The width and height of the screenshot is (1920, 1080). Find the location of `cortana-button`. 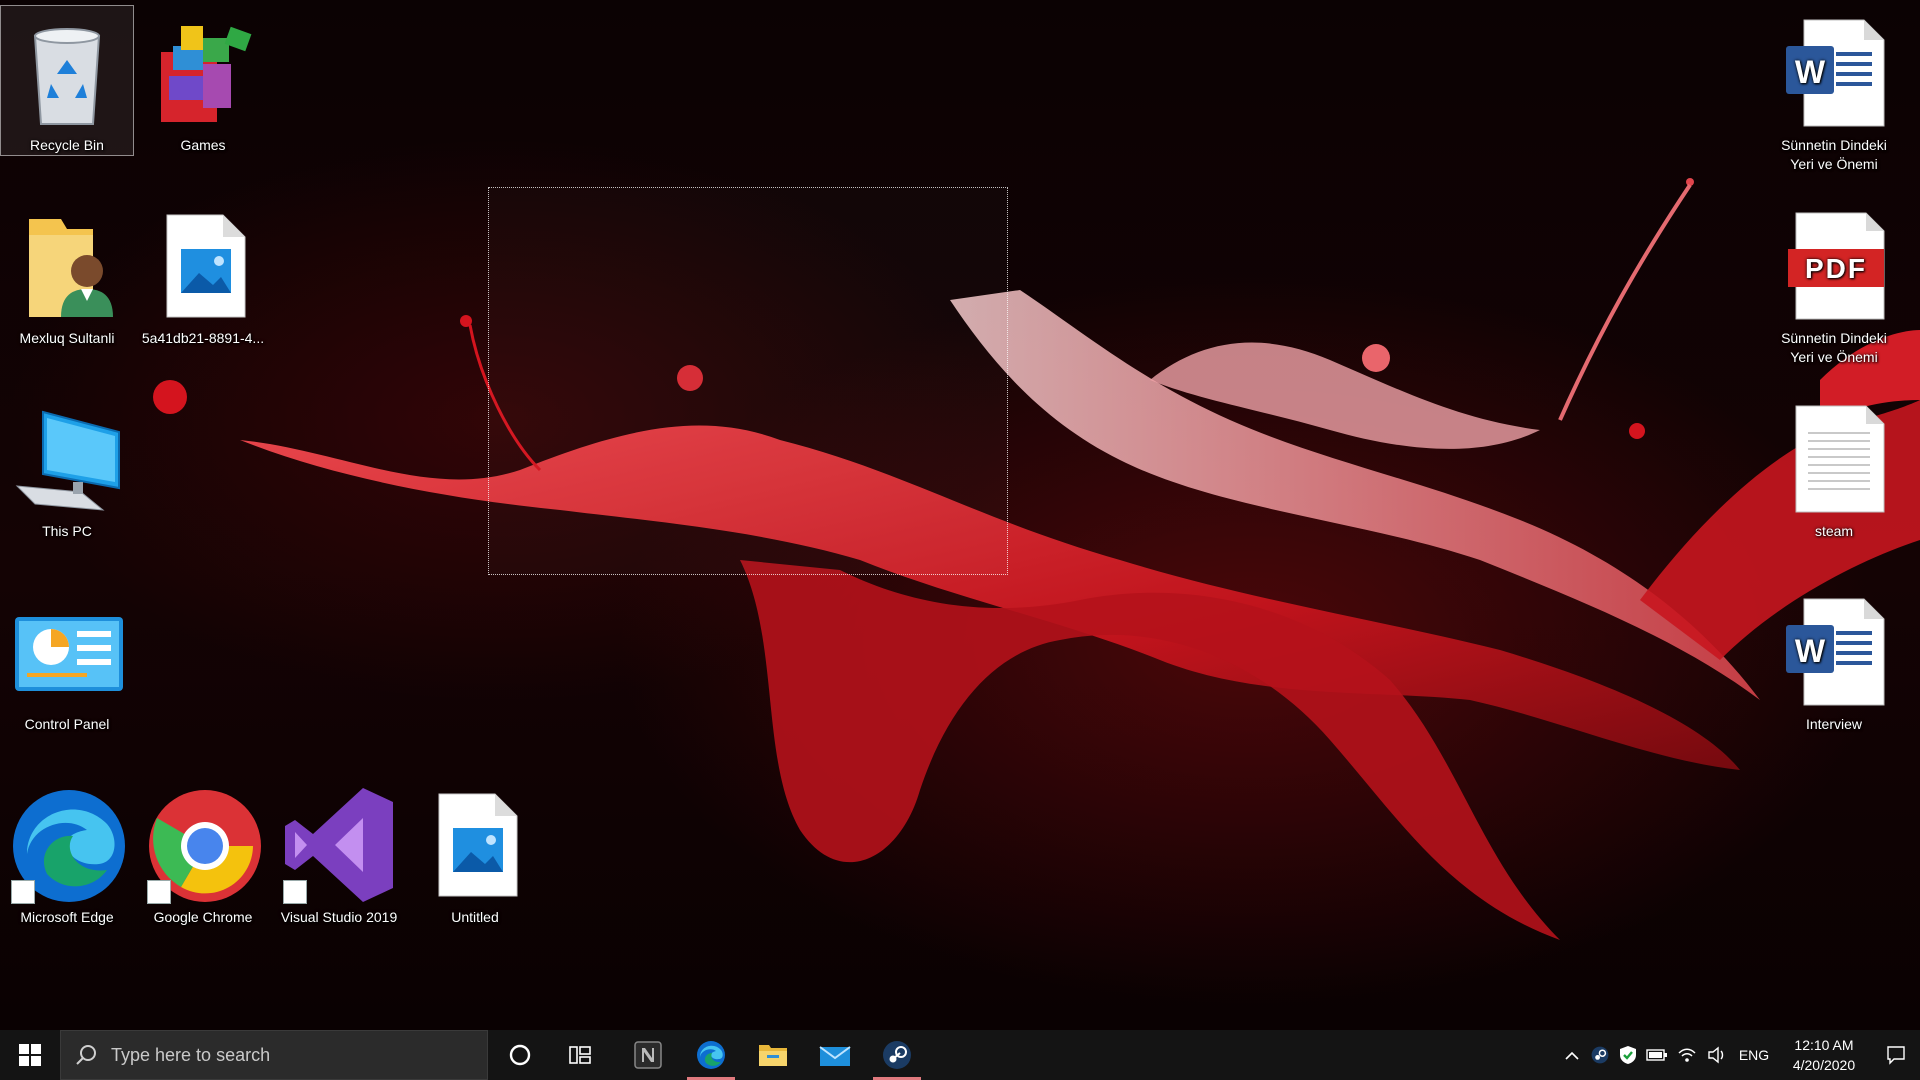

cortana-button is located at coordinates (520, 1055).